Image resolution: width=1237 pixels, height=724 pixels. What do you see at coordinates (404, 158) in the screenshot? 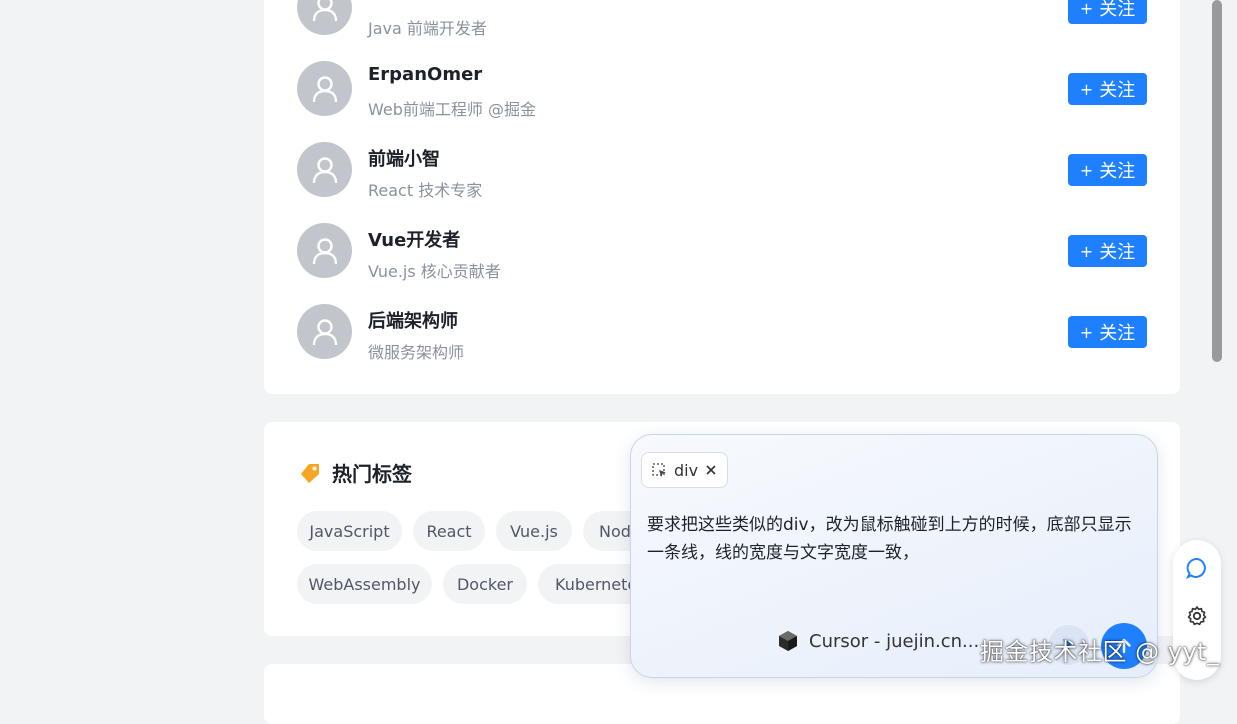
I see `user-name: 前端小智` at bounding box center [404, 158].